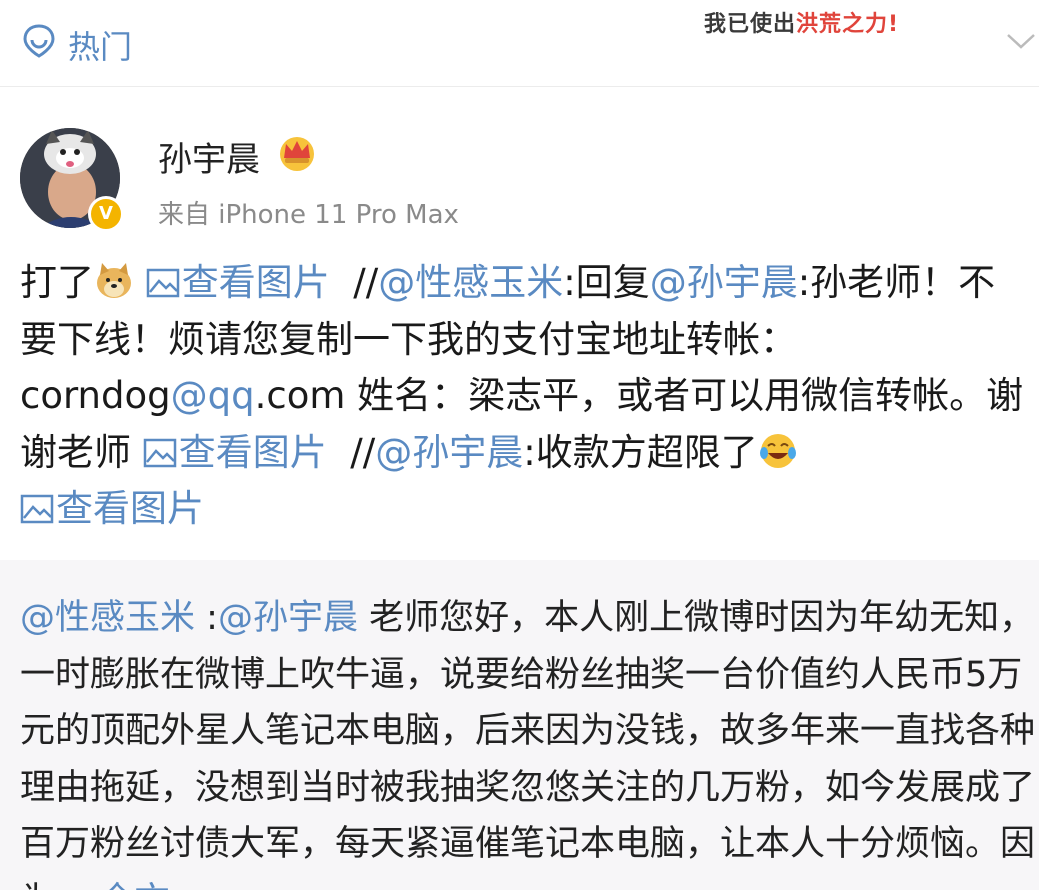 Image resolution: width=1039 pixels, height=890 pixels. What do you see at coordinates (606, 282) in the screenshot?
I see `post-text-2: :回复` at bounding box center [606, 282].